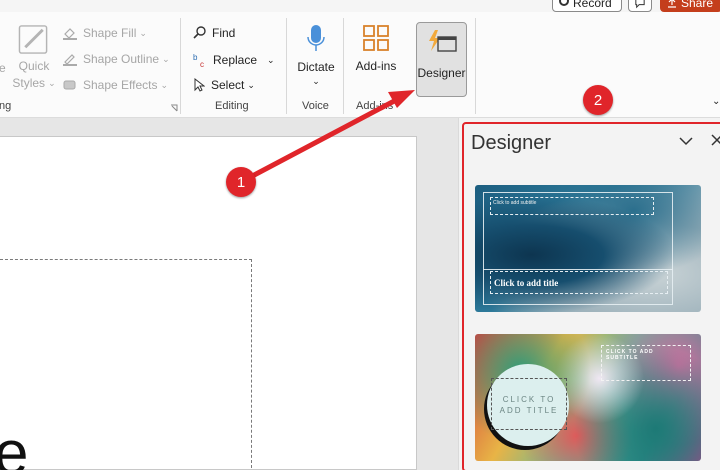  Describe the element at coordinates (360, 6) in the screenshot. I see `title-bar-strip: Record Share` at that location.